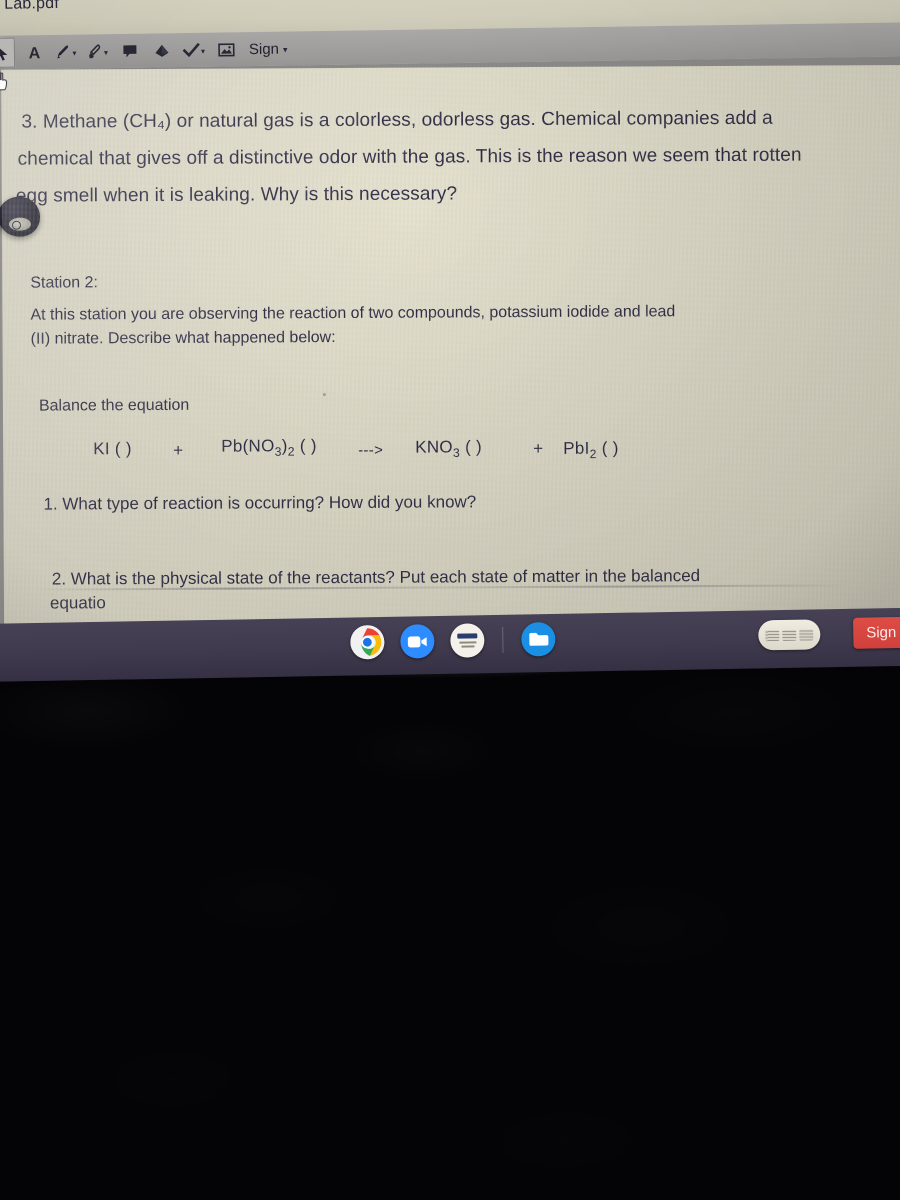 The height and width of the screenshot is (1200, 900). I want to click on checkmark-icon, so click(191, 49).